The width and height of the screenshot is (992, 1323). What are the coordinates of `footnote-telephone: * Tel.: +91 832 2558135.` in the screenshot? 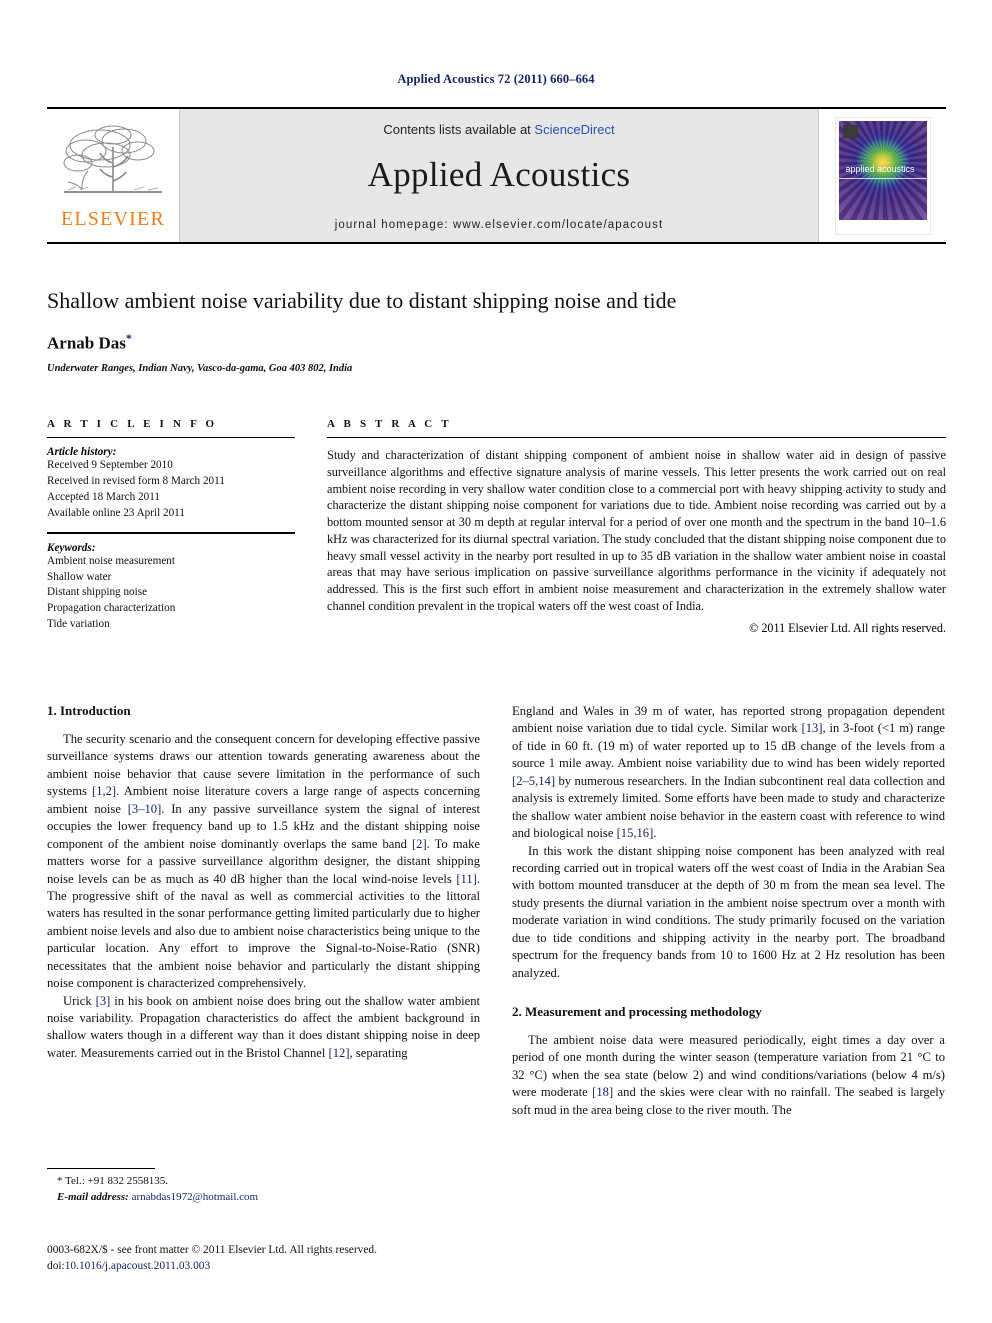 It's located at (112, 1181).